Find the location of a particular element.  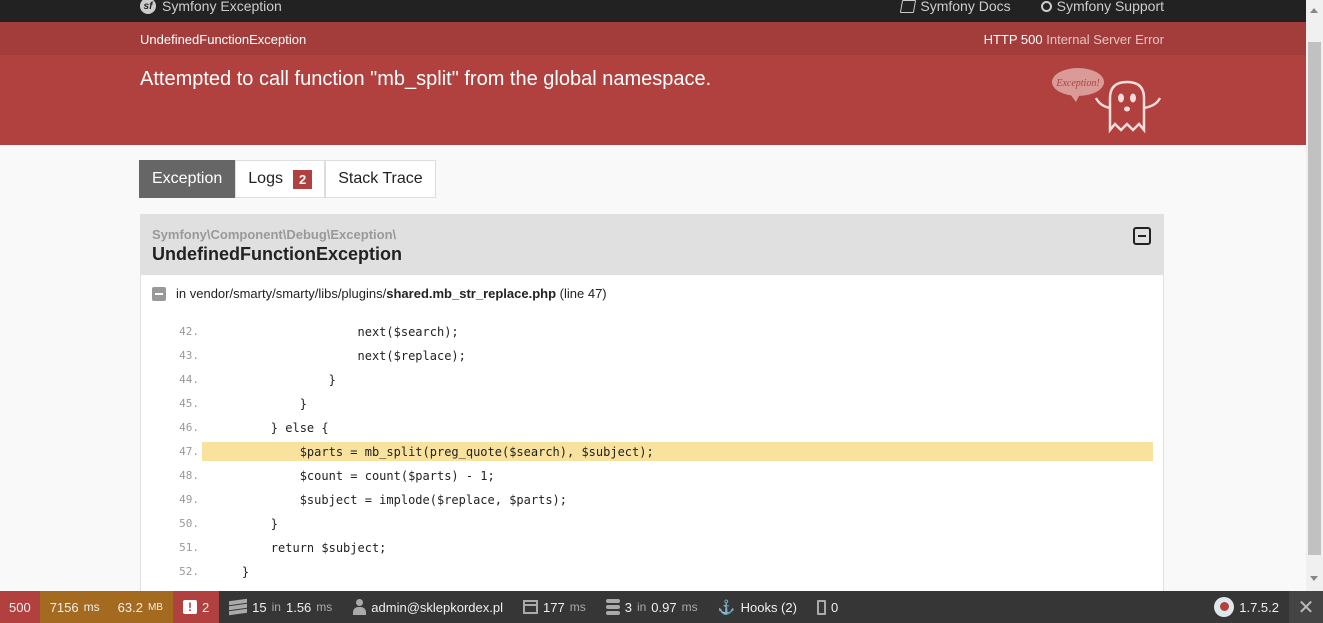

code-line: 42. next($search); is located at coordinates (653, 331).